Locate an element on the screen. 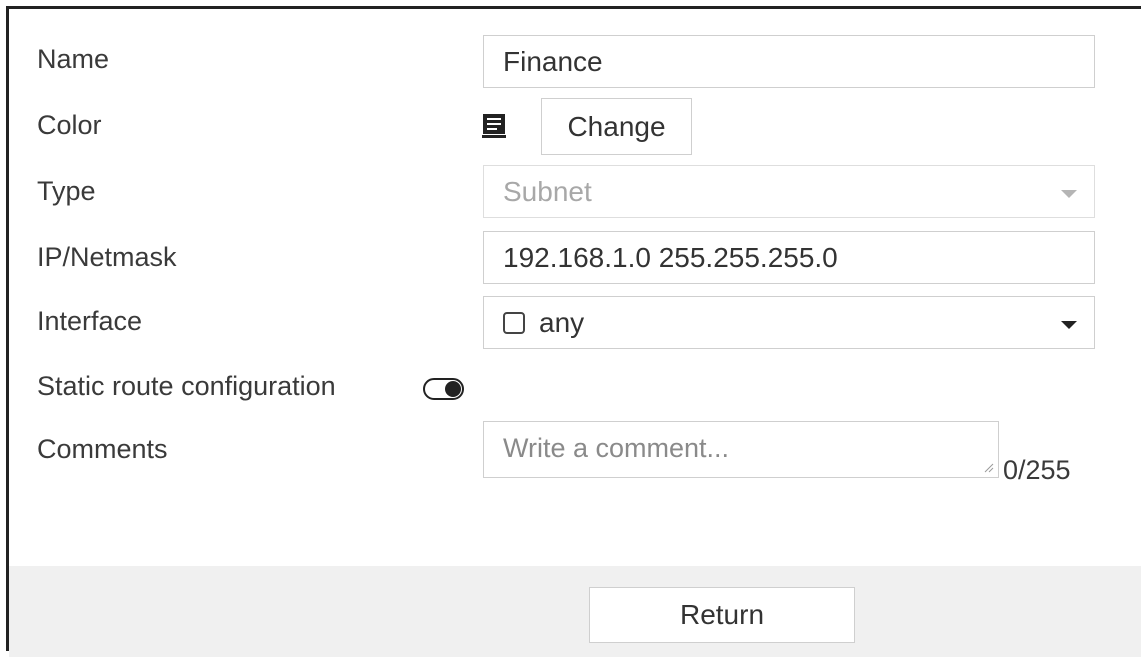  color-label: Color is located at coordinates (69, 125).